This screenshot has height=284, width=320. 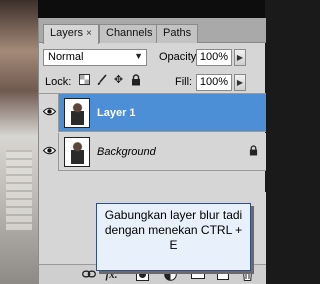 What do you see at coordinates (184, 82) in the screenshot?
I see `fill-label: Fill:` at bounding box center [184, 82].